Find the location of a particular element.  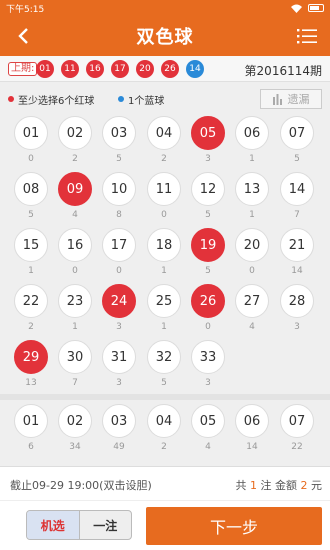

summary-suffix: 元 is located at coordinates (316, 485).